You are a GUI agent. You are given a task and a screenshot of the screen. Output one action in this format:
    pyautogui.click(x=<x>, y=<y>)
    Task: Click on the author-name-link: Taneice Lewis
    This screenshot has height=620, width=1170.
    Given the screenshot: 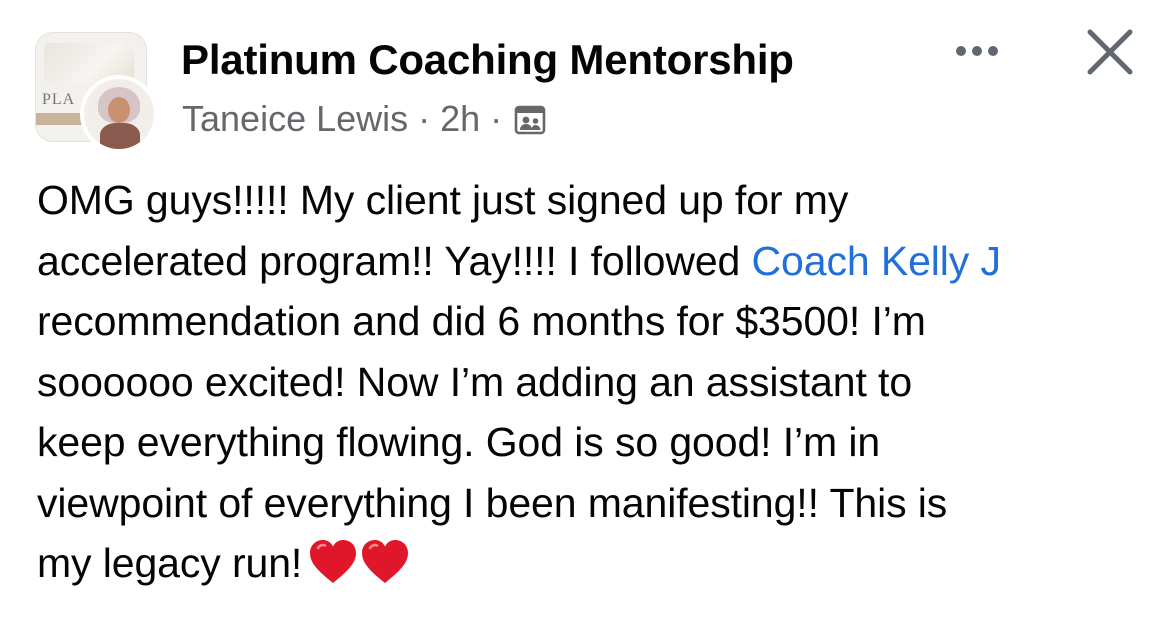 What is the action you would take?
    pyautogui.click(x=295, y=119)
    